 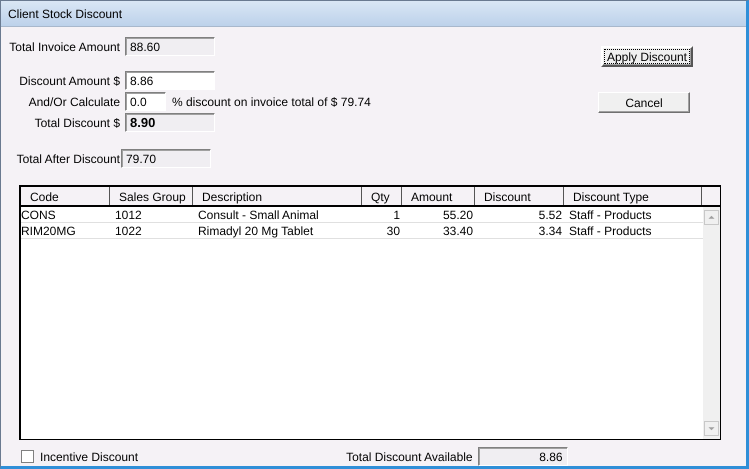 I want to click on readonly-field: 8.86, so click(x=523, y=456).